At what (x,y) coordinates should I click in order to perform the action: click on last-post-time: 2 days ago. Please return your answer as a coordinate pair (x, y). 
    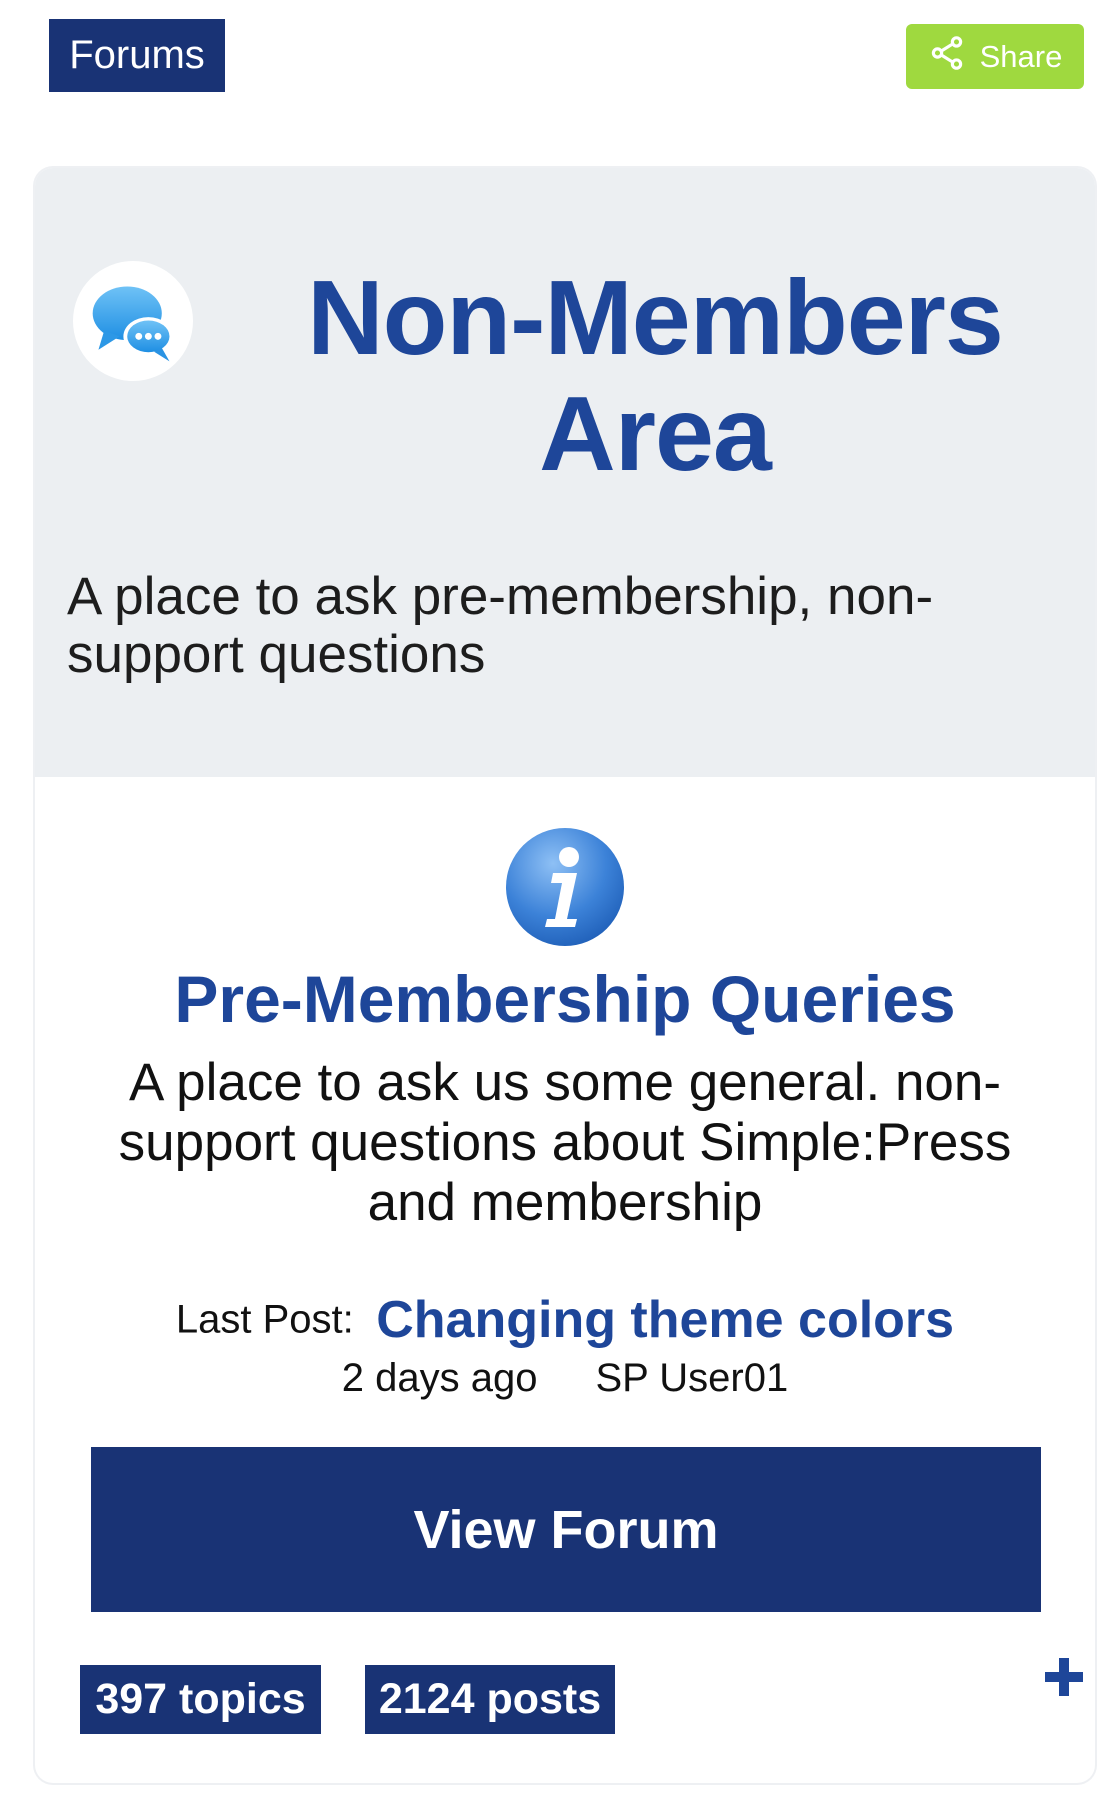
    Looking at the image, I should click on (439, 1378).